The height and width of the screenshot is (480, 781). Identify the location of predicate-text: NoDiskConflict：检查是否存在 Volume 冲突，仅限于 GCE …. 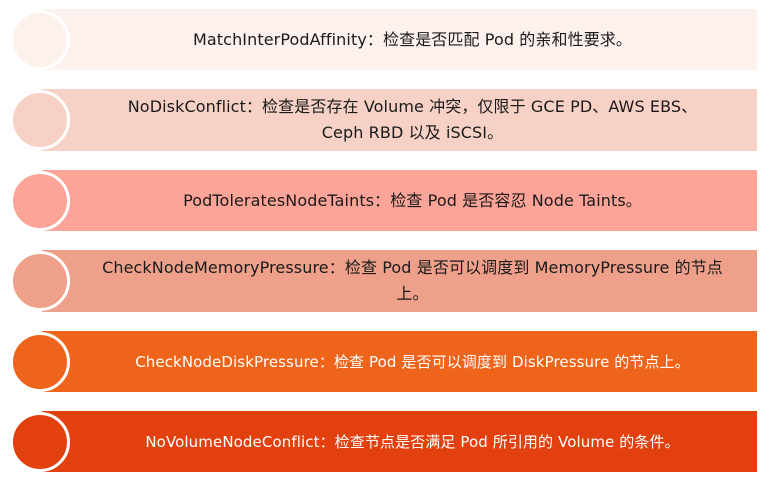
(412, 119).